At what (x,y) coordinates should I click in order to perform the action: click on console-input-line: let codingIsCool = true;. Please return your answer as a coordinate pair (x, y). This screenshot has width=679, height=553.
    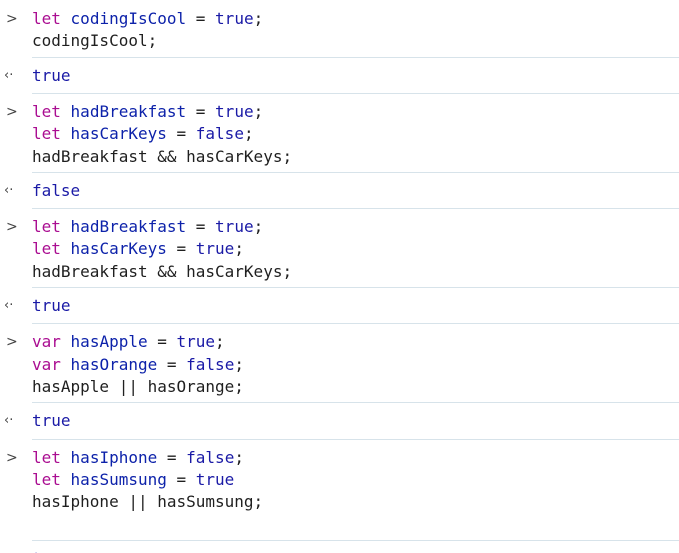
    Looking at the image, I should click on (147, 19).